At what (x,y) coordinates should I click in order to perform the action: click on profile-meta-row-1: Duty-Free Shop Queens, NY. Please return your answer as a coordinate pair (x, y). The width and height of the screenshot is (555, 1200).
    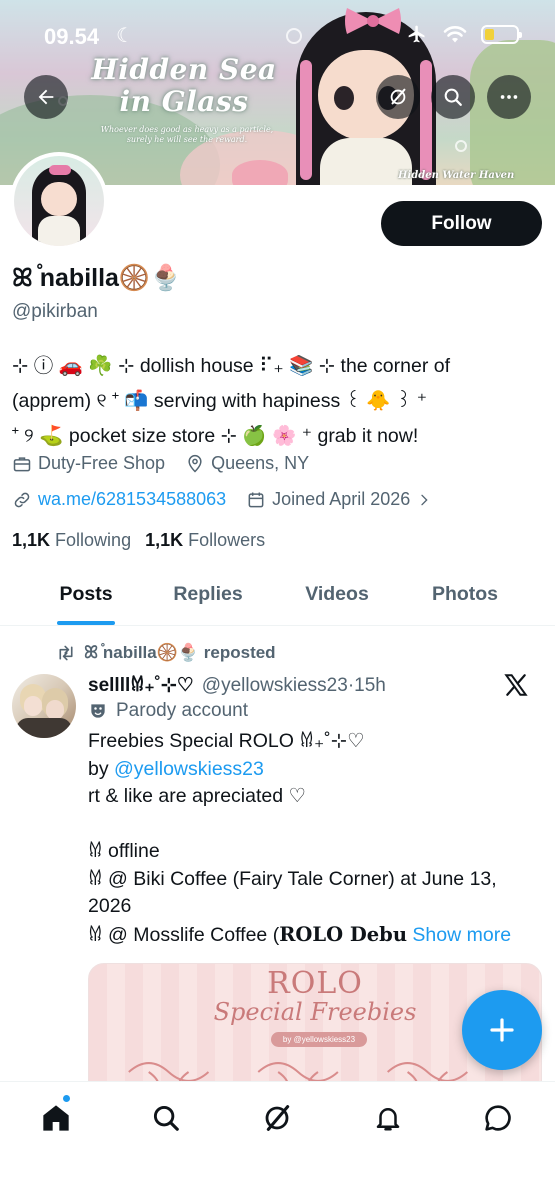
    Looking at the image, I should click on (170, 463).